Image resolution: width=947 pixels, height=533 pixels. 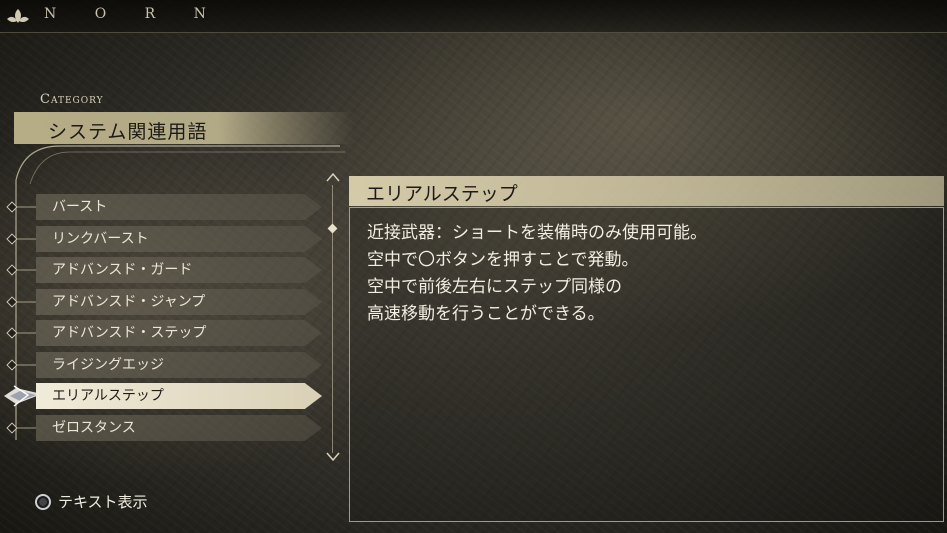 I want to click on arrow-down-icon, so click(x=333, y=457).